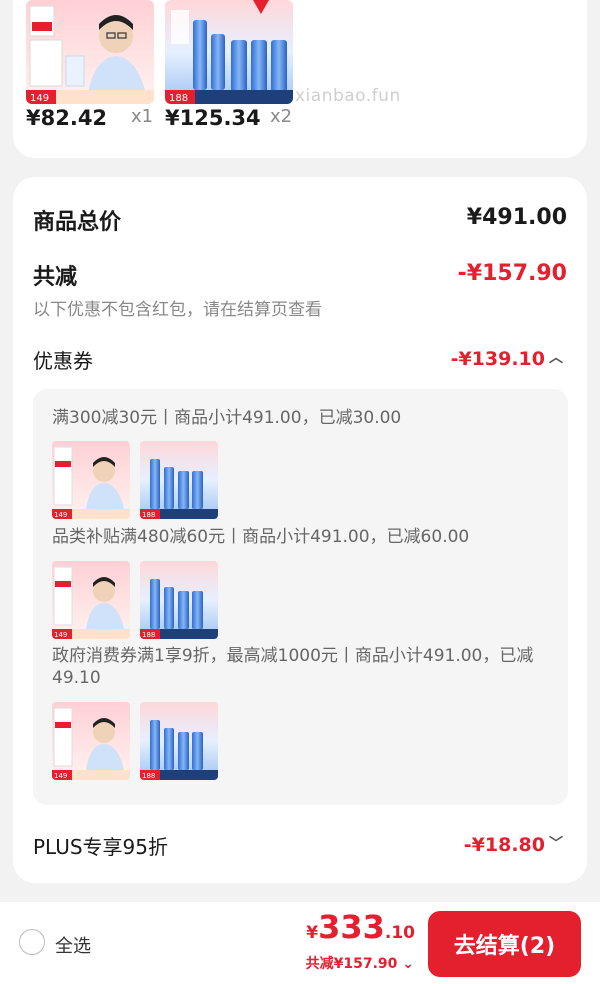 This screenshot has width=600, height=984. What do you see at coordinates (100, 847) in the screenshot?
I see `plus-discount-label: PLUS专享95折` at bounding box center [100, 847].